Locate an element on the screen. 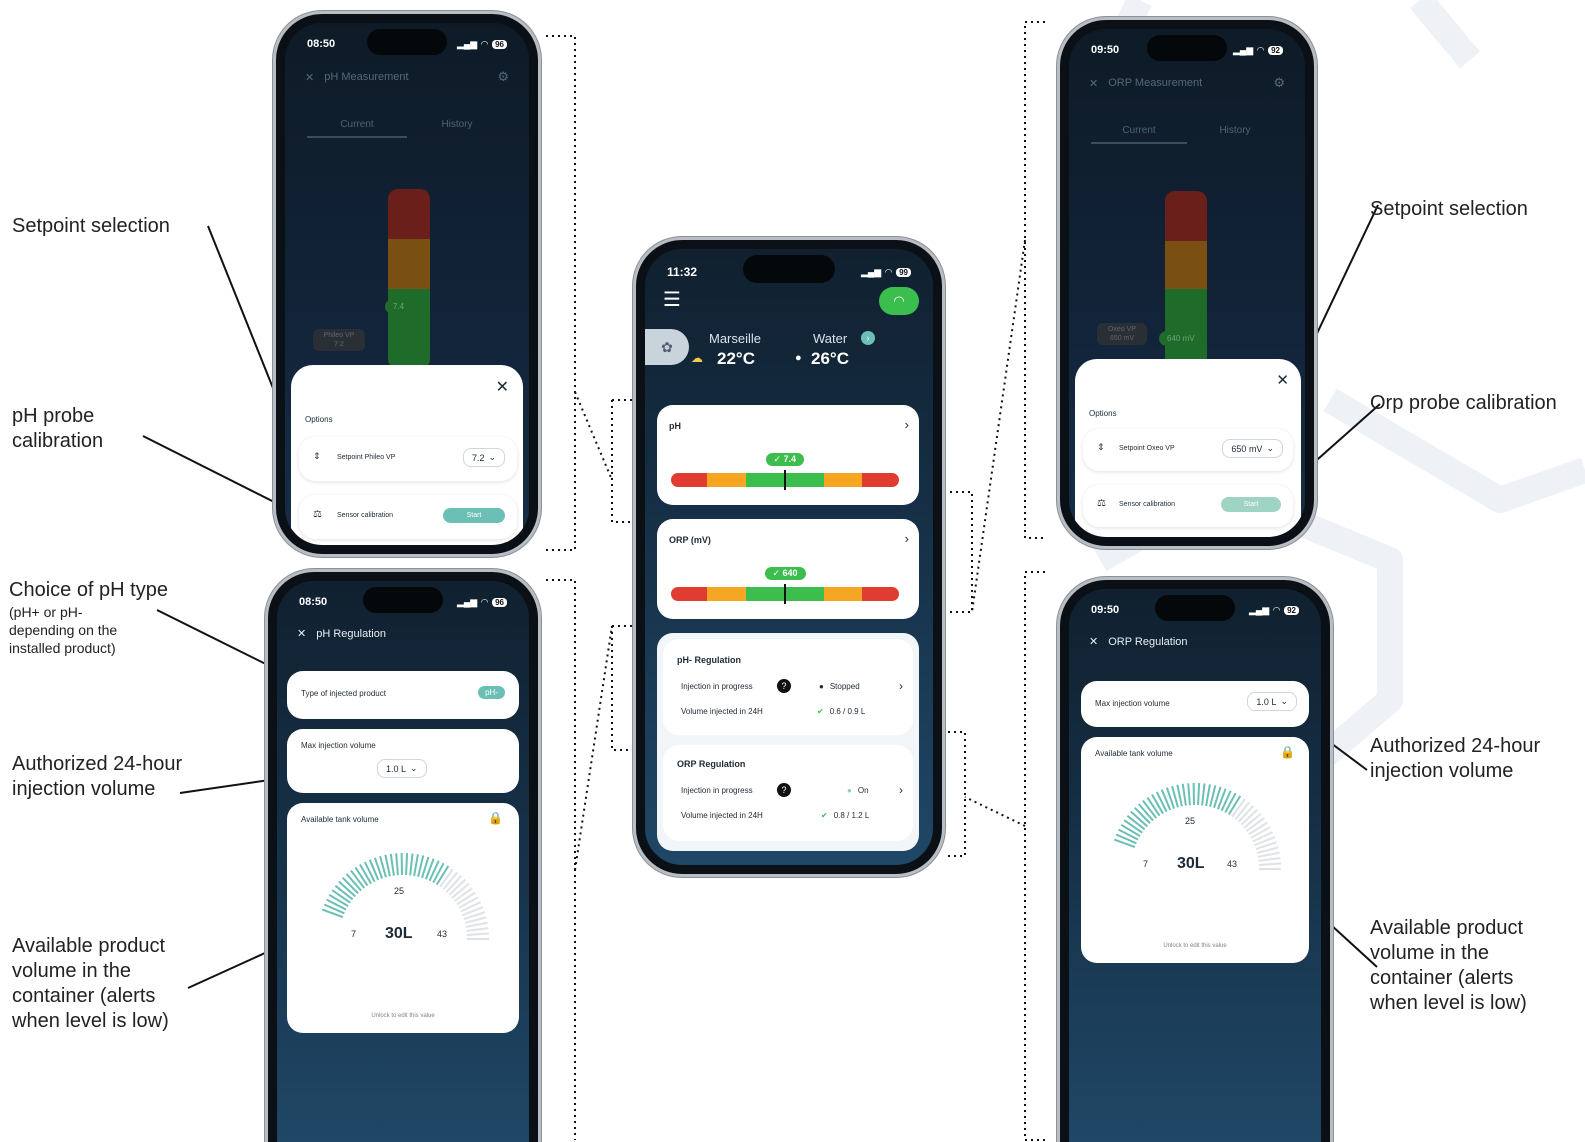  product-type-card: Type of injected product pH- is located at coordinates (403, 695).